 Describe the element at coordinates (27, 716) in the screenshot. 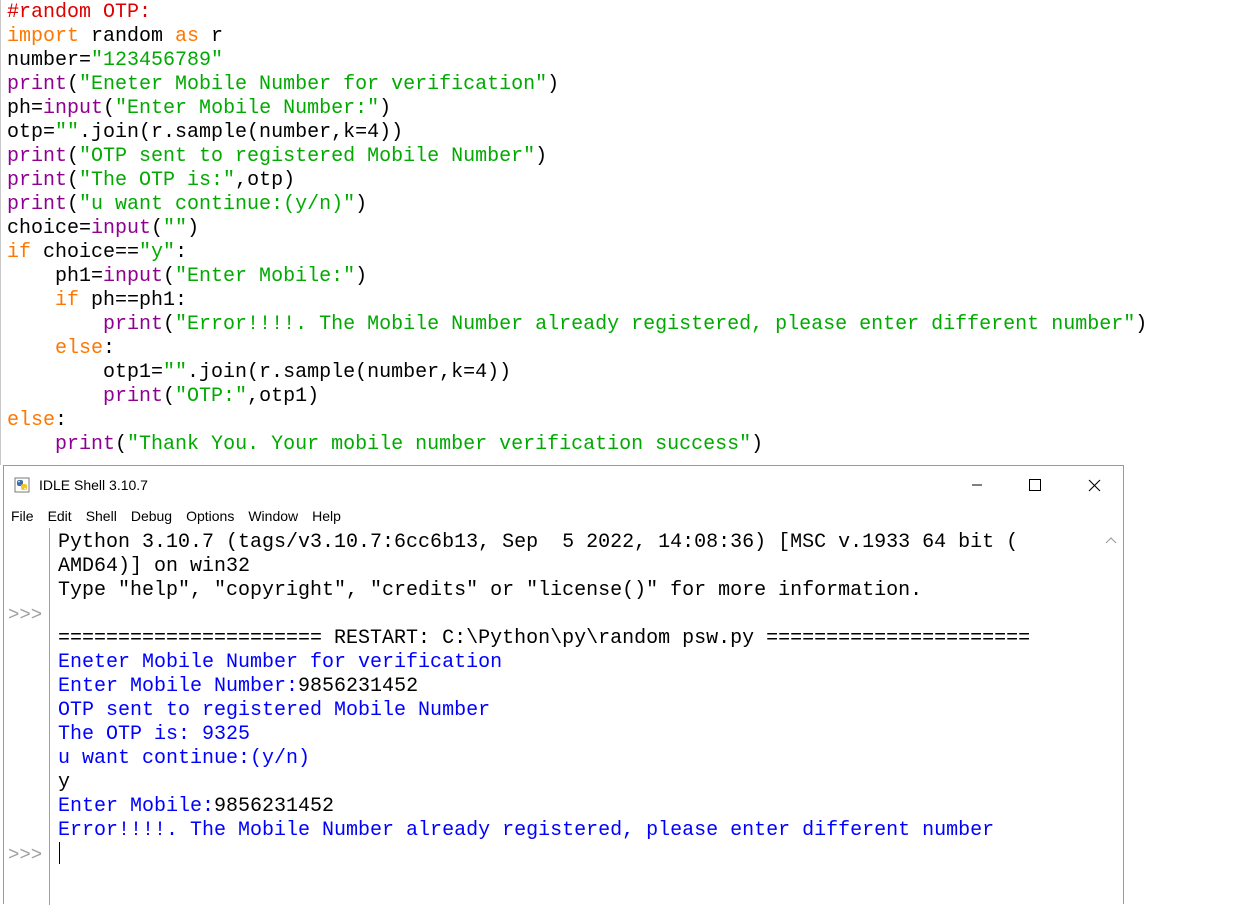

I see `shell-prompt-sidebar: >>> >>>` at that location.